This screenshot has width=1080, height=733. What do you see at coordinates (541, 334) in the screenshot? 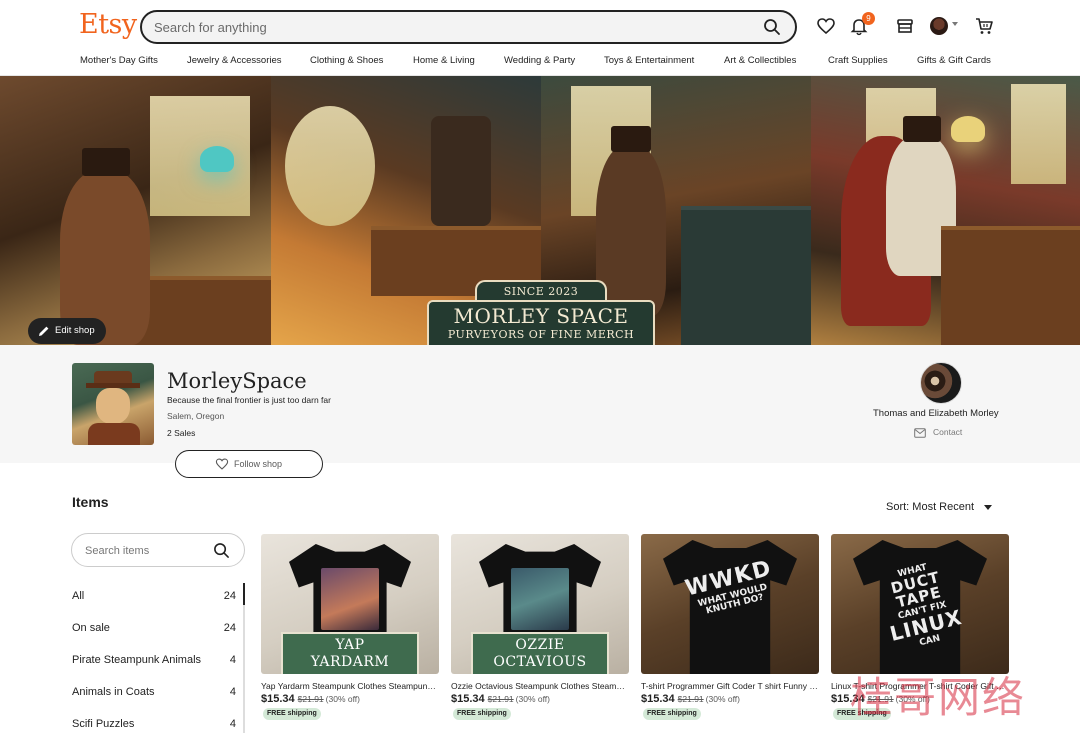
I see `sign-subtitle: PURVEYORS OF FINE MERCH` at bounding box center [541, 334].